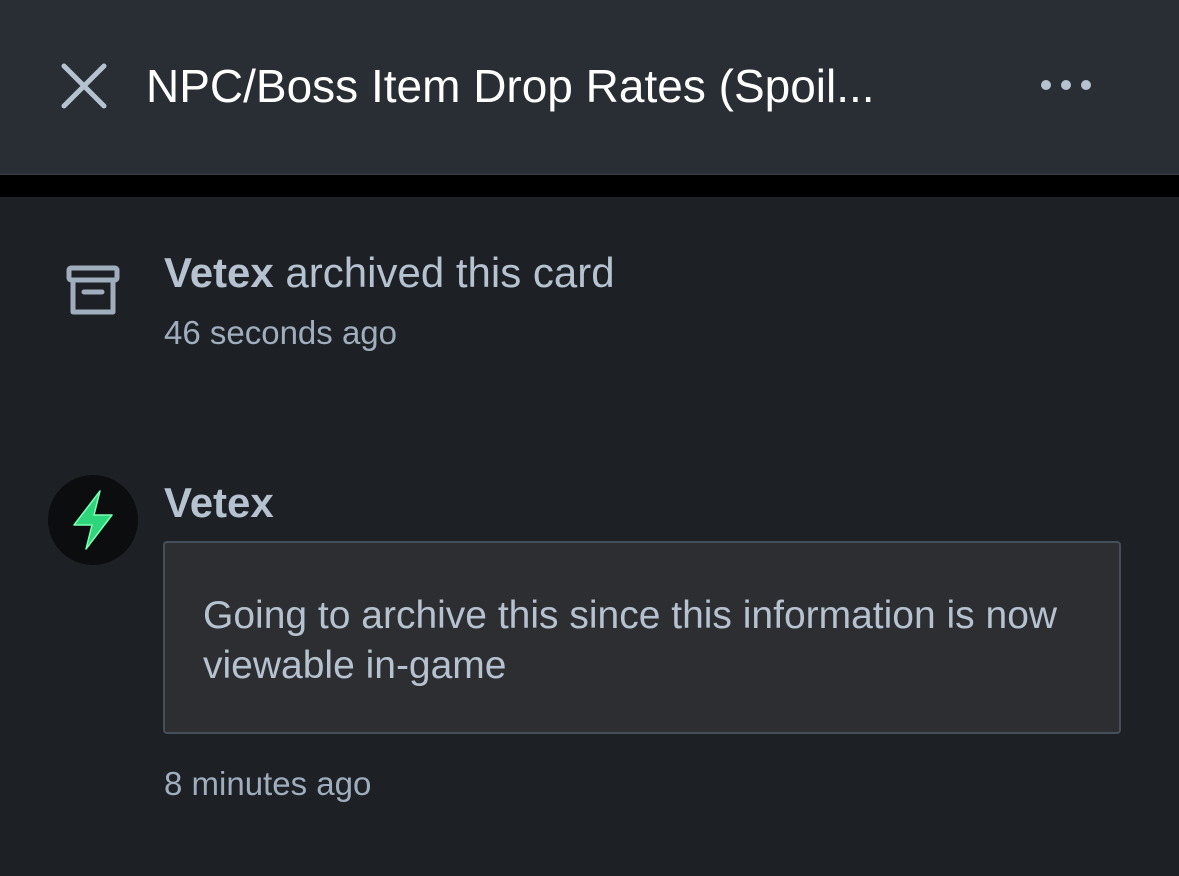 Image resolution: width=1179 pixels, height=876 pixels. What do you see at coordinates (219, 272) in the screenshot?
I see `activity-actor: Vetex` at bounding box center [219, 272].